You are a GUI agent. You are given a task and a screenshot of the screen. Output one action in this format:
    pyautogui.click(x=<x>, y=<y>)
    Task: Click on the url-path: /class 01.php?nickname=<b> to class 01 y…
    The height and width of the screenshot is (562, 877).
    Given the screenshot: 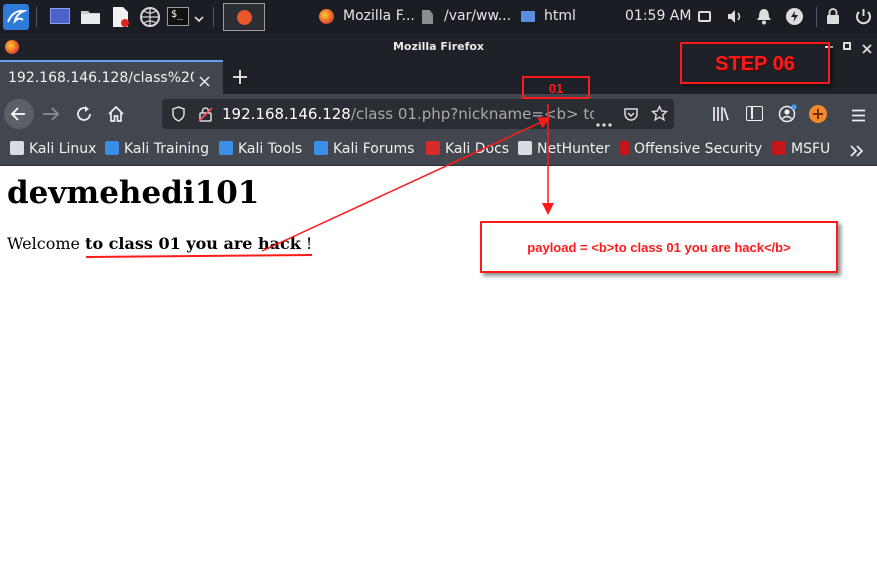 What is the action you would take?
    pyautogui.click(x=472, y=114)
    